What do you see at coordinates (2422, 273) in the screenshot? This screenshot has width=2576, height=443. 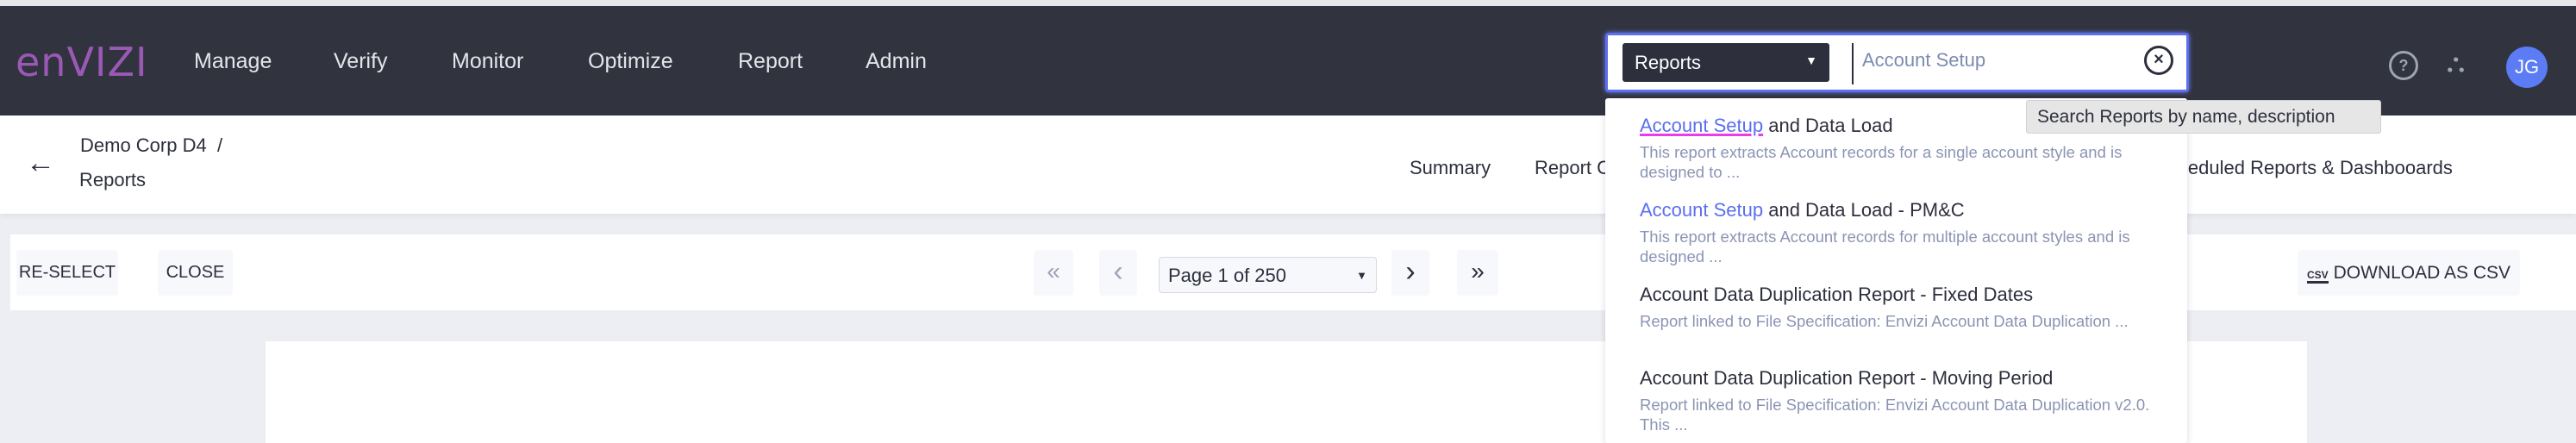 I see `download-csv-label: DOWNLOAD AS CSV` at bounding box center [2422, 273].